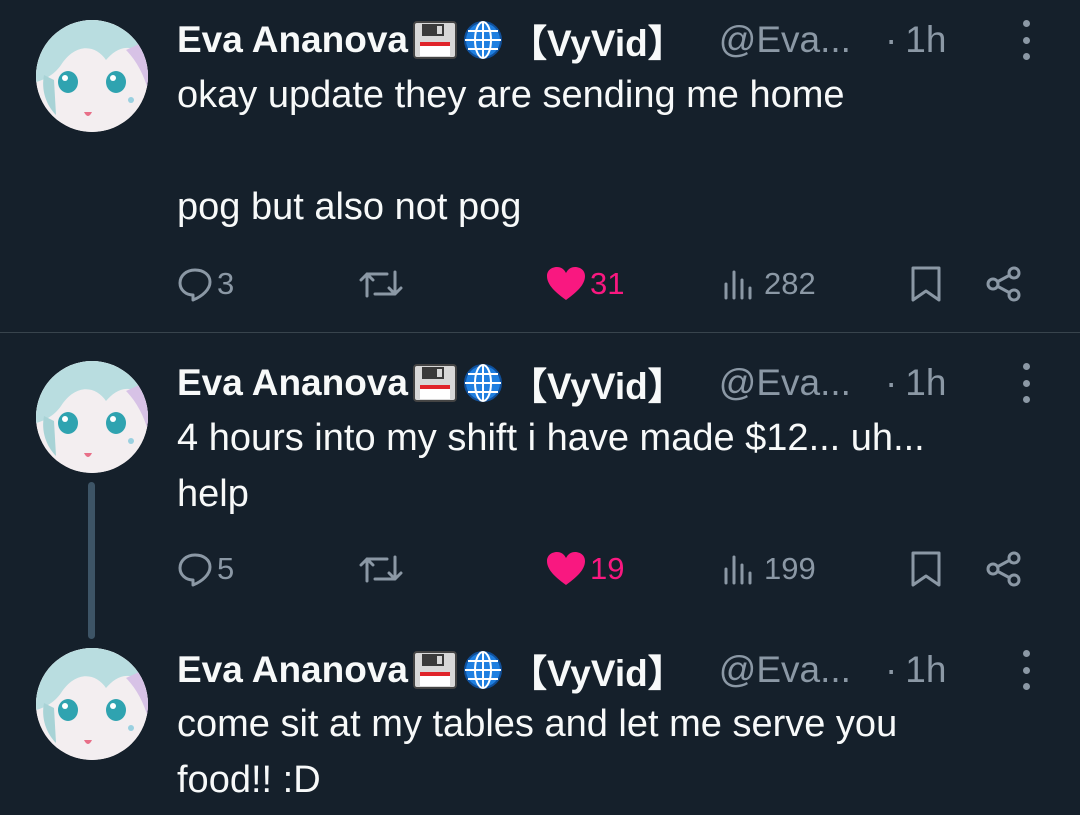 The width and height of the screenshot is (1080, 815). Describe the element at coordinates (790, 568) in the screenshot. I see `views-count: 199` at that location.